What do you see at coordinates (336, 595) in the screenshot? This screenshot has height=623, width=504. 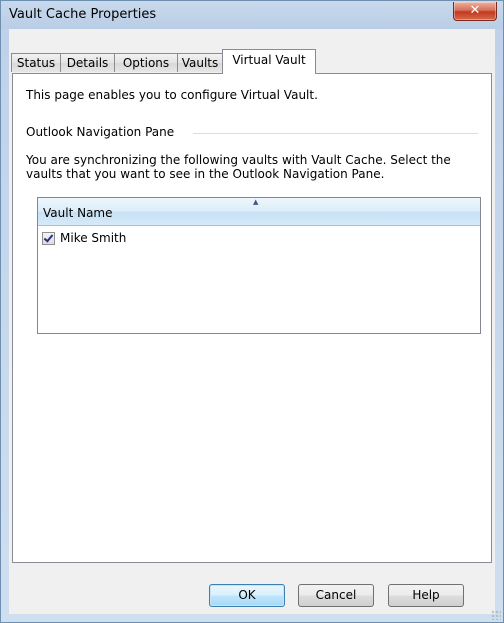 I see `cancel-button: Cancel` at bounding box center [336, 595].